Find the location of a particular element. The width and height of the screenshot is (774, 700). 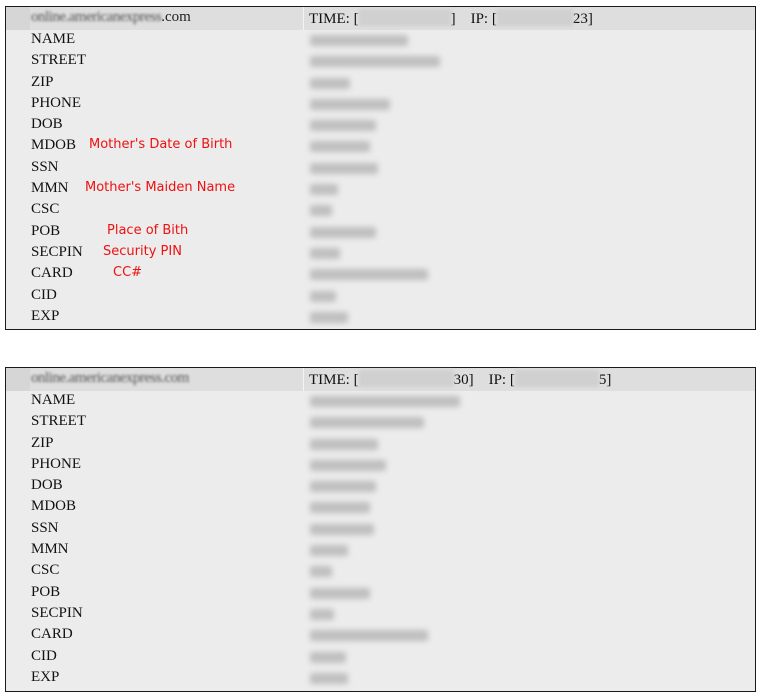

domain-prefix-redacted: online.americanexpress is located at coordinates (96, 17).